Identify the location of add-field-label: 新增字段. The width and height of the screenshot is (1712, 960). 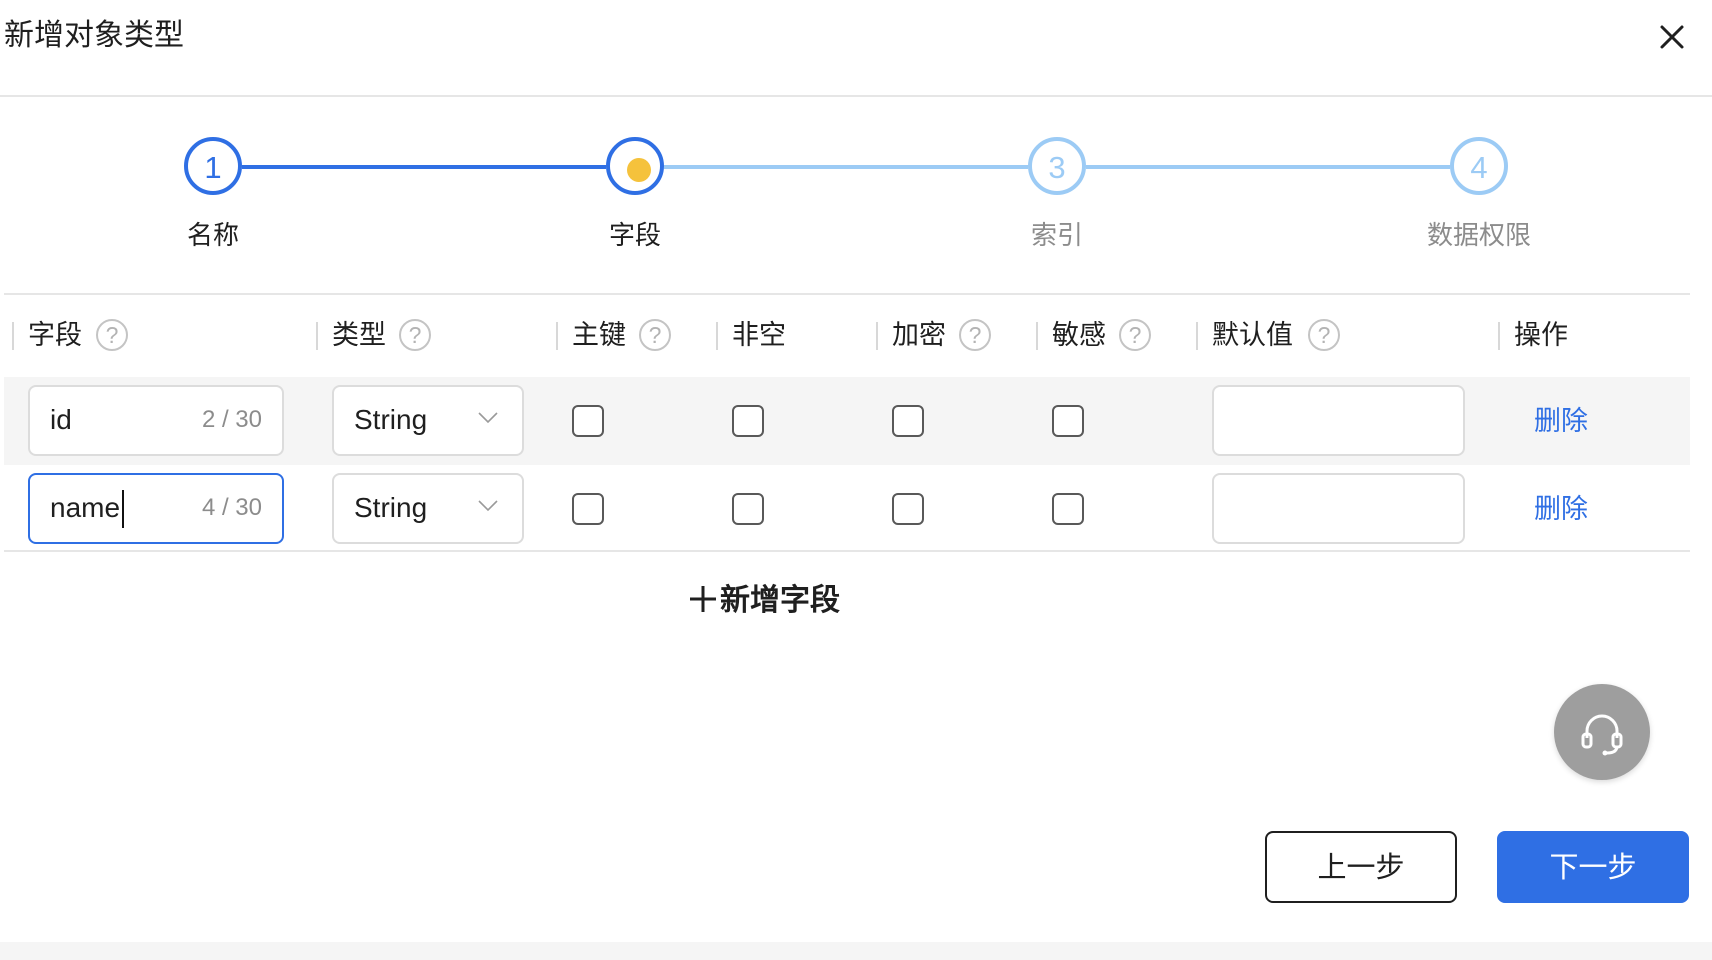
(780, 600).